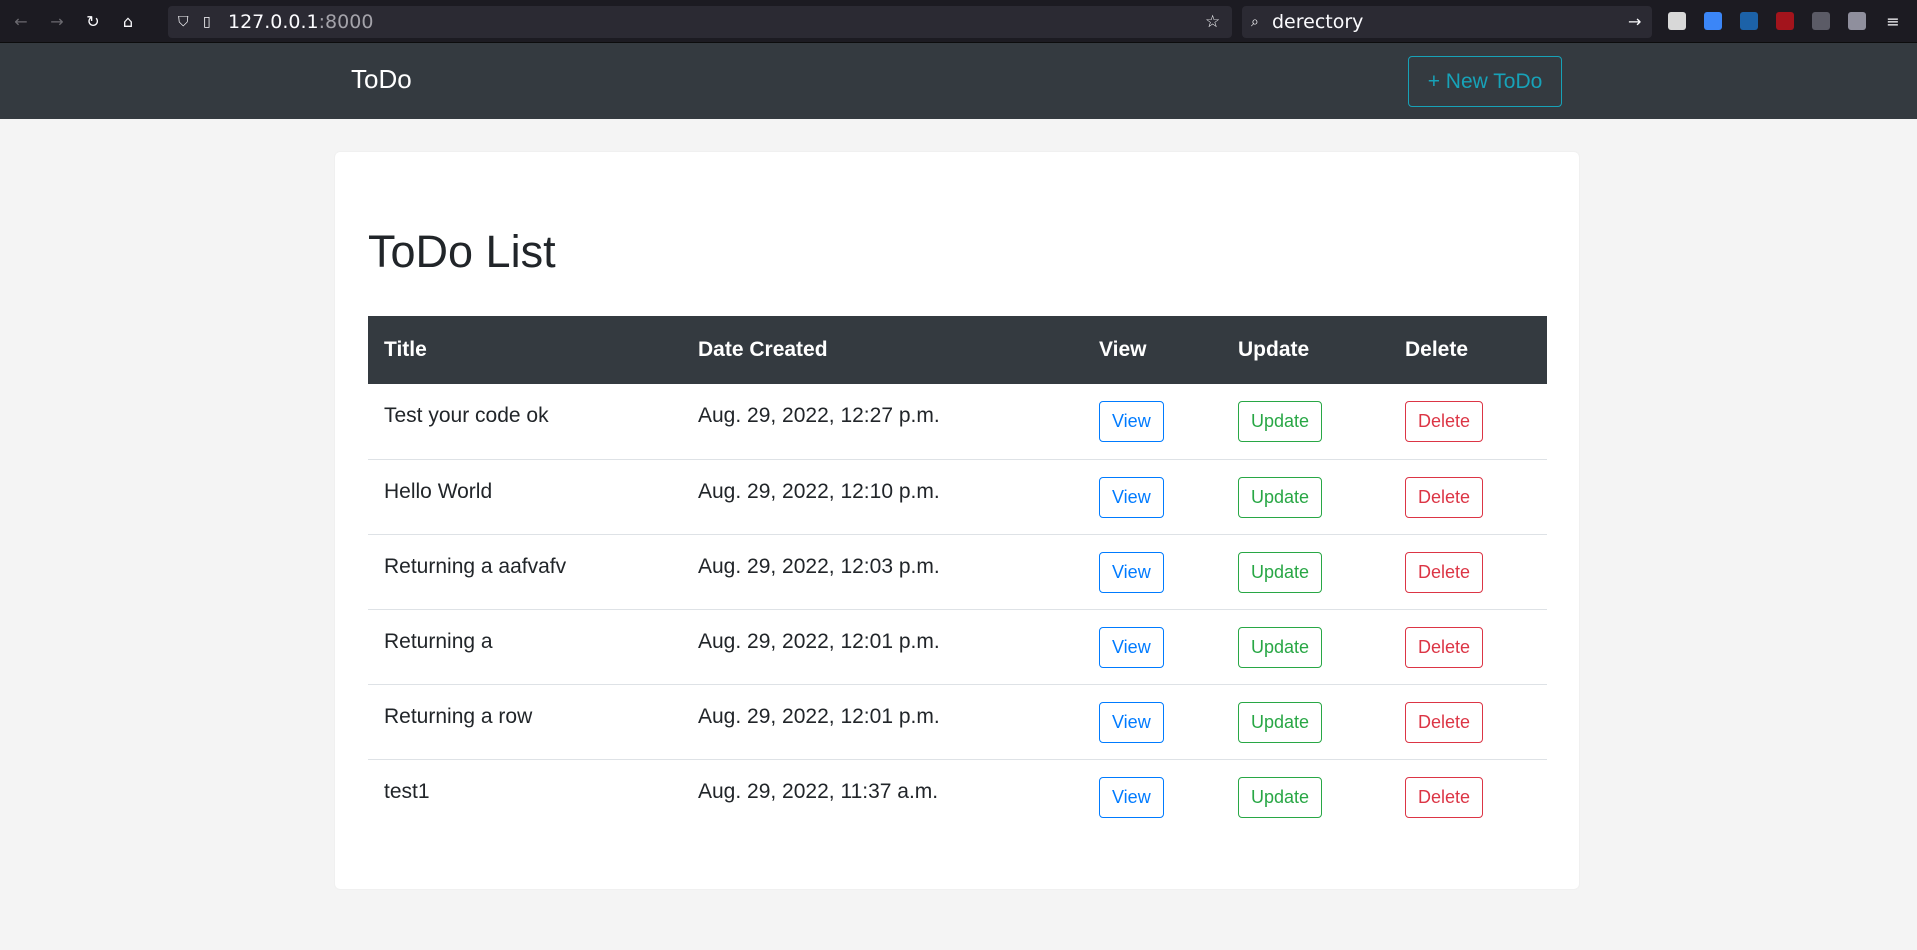 The image size is (1917, 950). Describe the element at coordinates (525, 572) in the screenshot. I see `todo-title: Returning a aafvafv` at that location.